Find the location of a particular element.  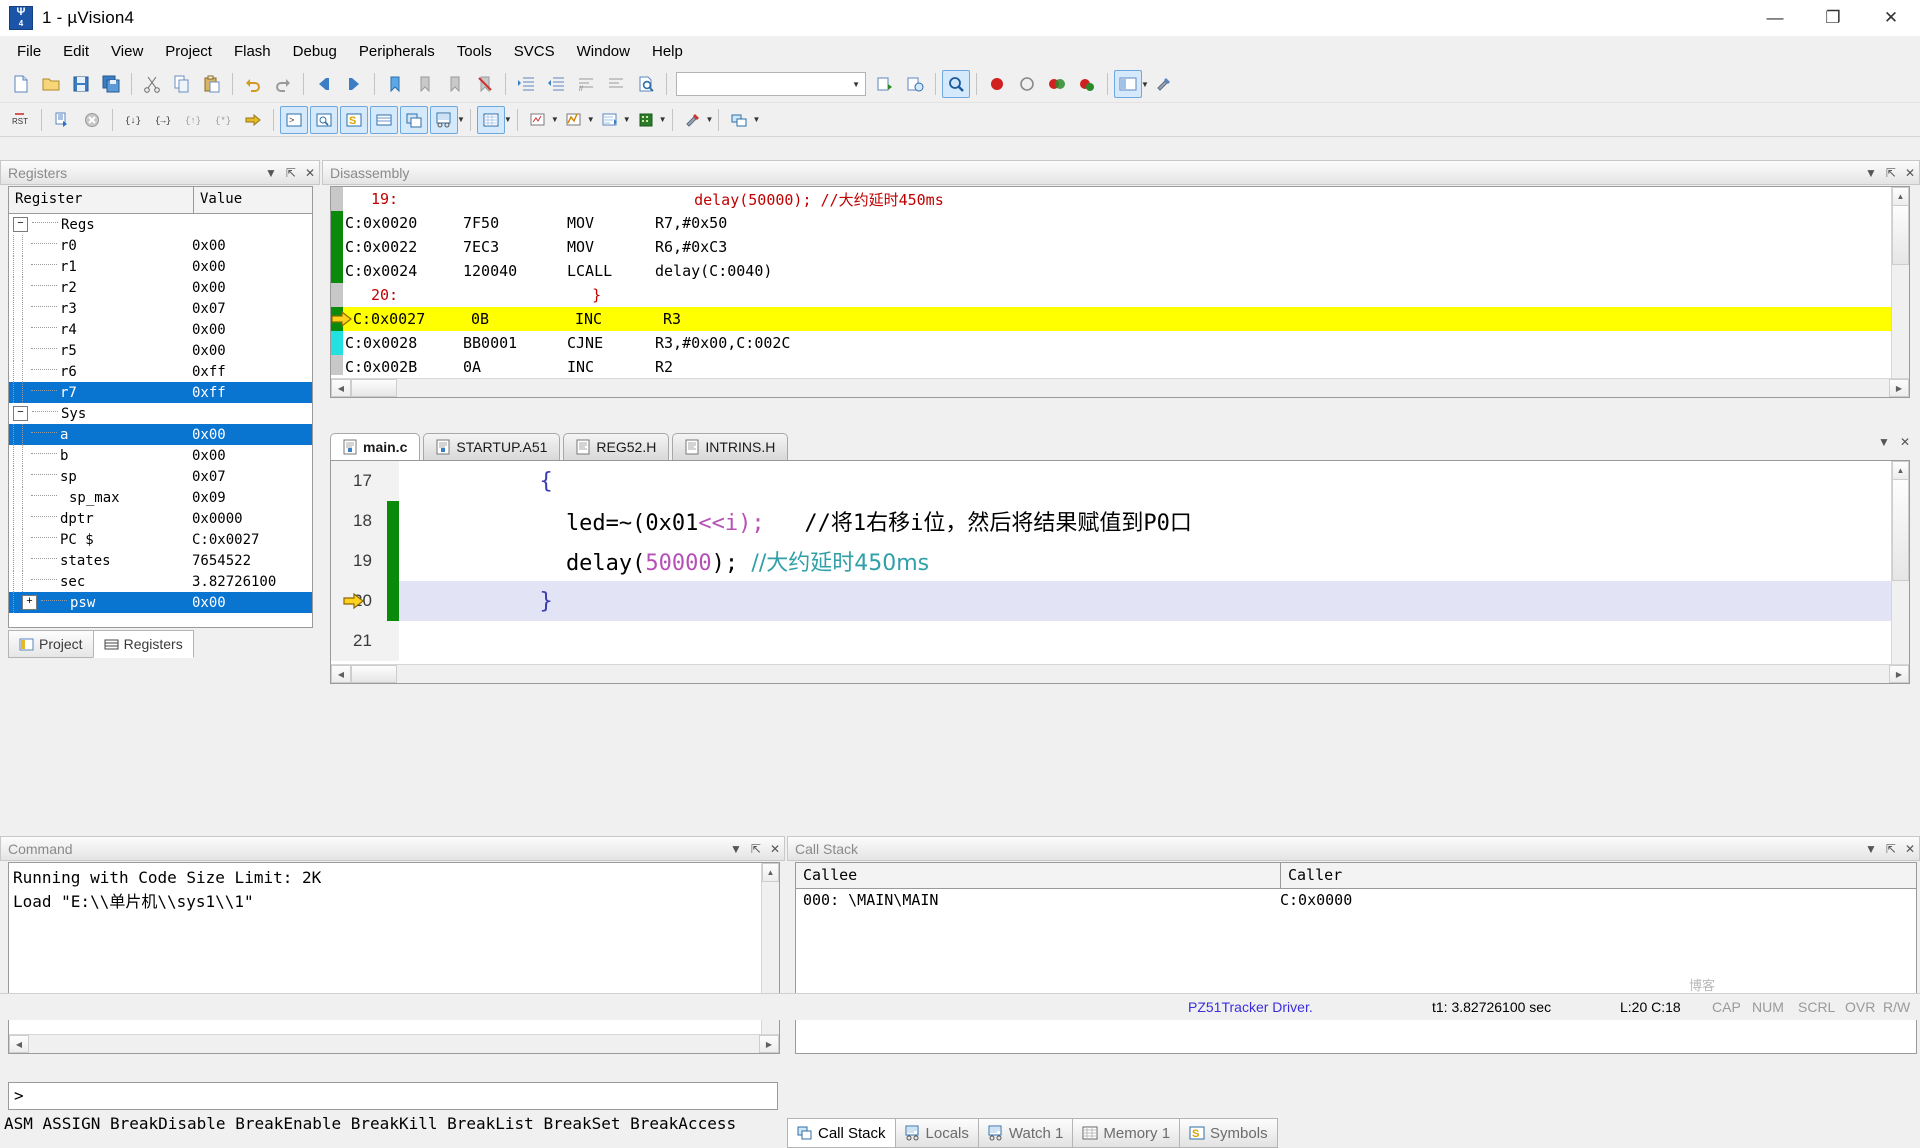

dock-tab-project: Project is located at coordinates (51, 644).